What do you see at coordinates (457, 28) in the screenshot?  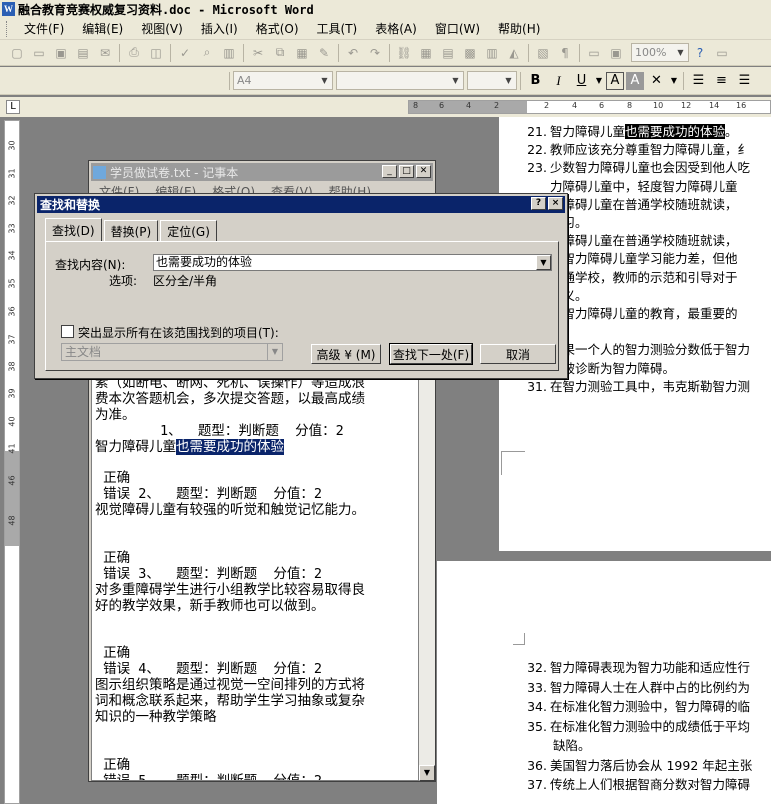 I see `menu-item-7: 窗口(W)` at bounding box center [457, 28].